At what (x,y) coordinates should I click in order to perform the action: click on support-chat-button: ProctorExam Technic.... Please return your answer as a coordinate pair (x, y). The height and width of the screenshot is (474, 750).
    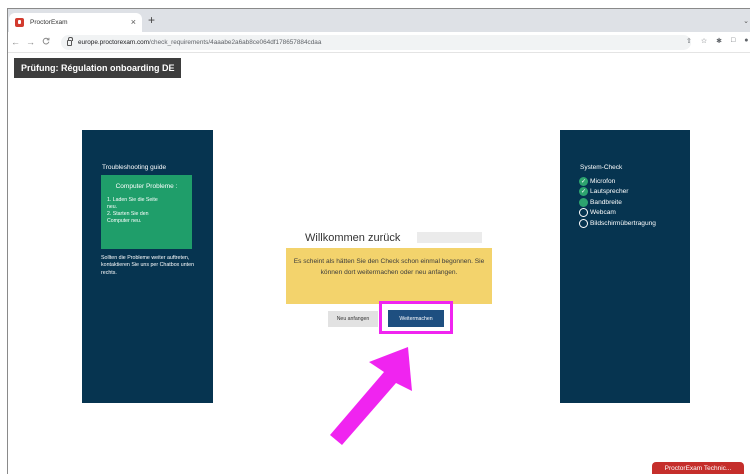
    Looking at the image, I should click on (698, 468).